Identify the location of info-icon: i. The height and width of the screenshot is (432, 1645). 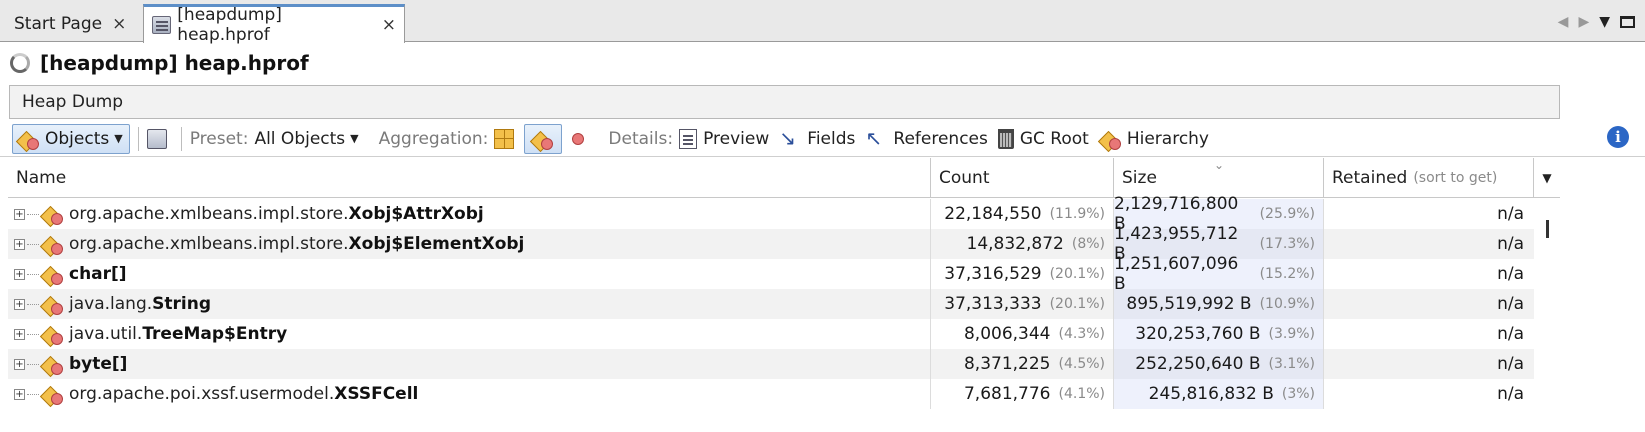
(1618, 137).